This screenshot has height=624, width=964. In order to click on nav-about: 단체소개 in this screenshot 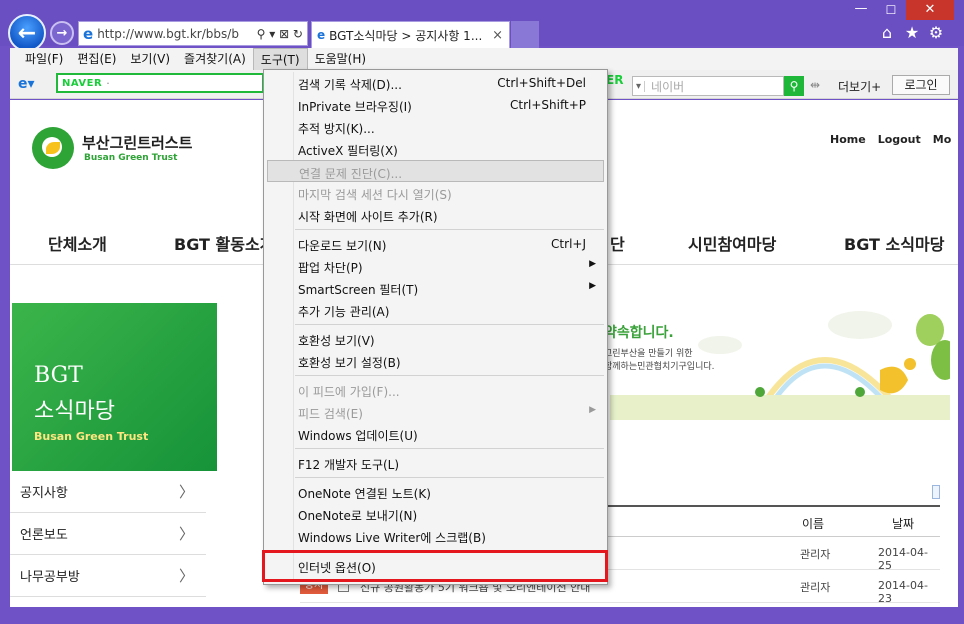, I will do `click(77, 243)`.